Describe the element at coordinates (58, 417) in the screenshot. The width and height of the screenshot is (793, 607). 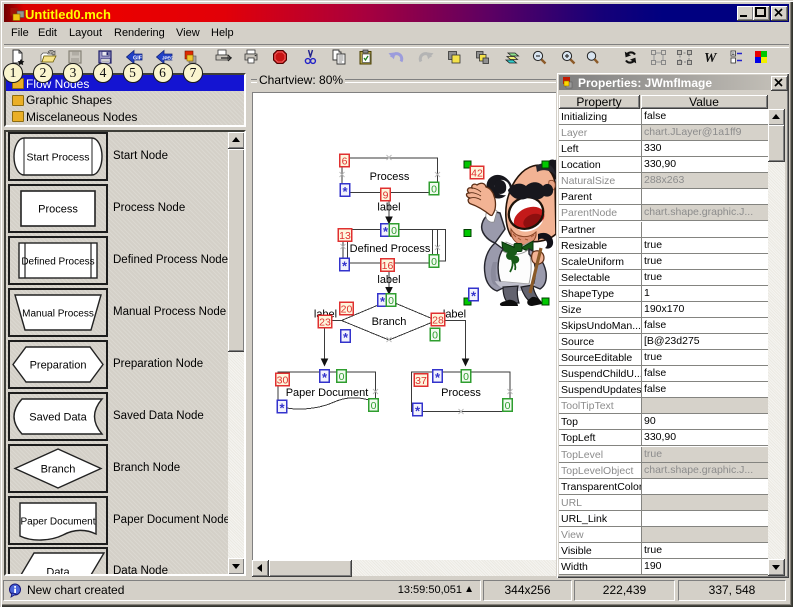
I see `svg-text: Saved Data` at that location.